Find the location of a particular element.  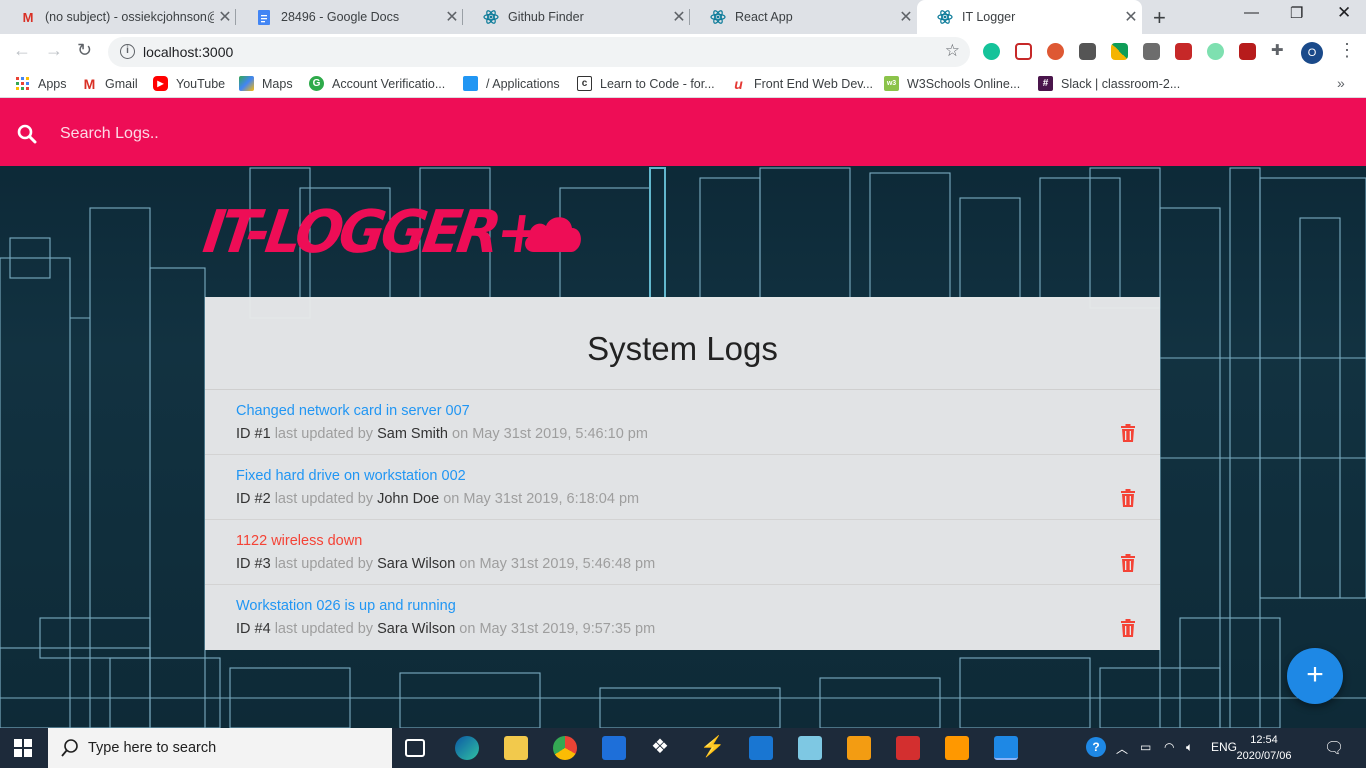

search-input is located at coordinates (685, 134).